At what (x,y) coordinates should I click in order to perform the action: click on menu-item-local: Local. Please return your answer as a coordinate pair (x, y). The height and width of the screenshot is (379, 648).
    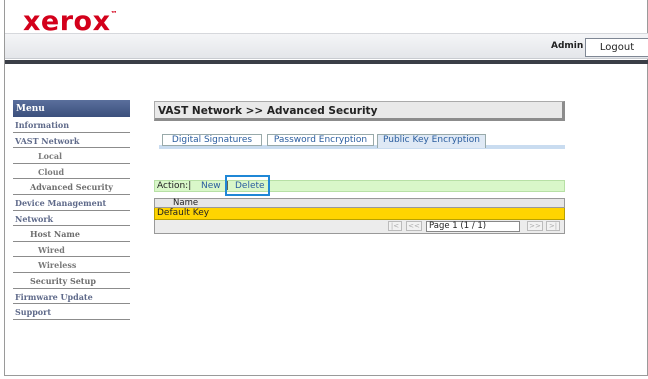
    Looking at the image, I should click on (71, 156).